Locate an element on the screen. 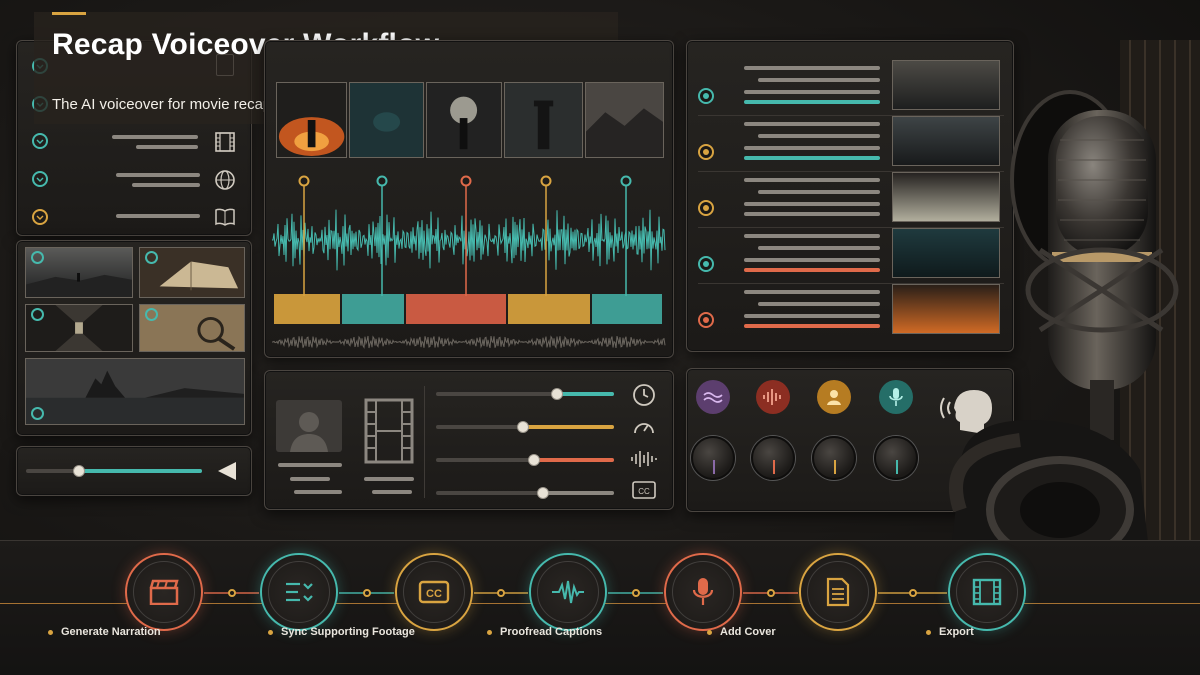  document-icon is located at coordinates (838, 592).